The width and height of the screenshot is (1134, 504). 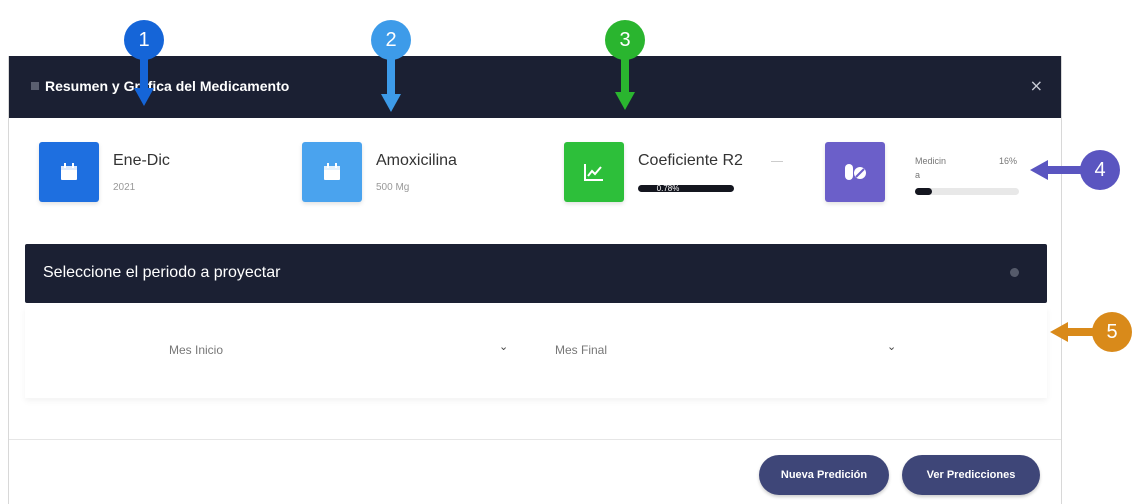 I want to click on callout-marker: 4, so click(x=1100, y=170).